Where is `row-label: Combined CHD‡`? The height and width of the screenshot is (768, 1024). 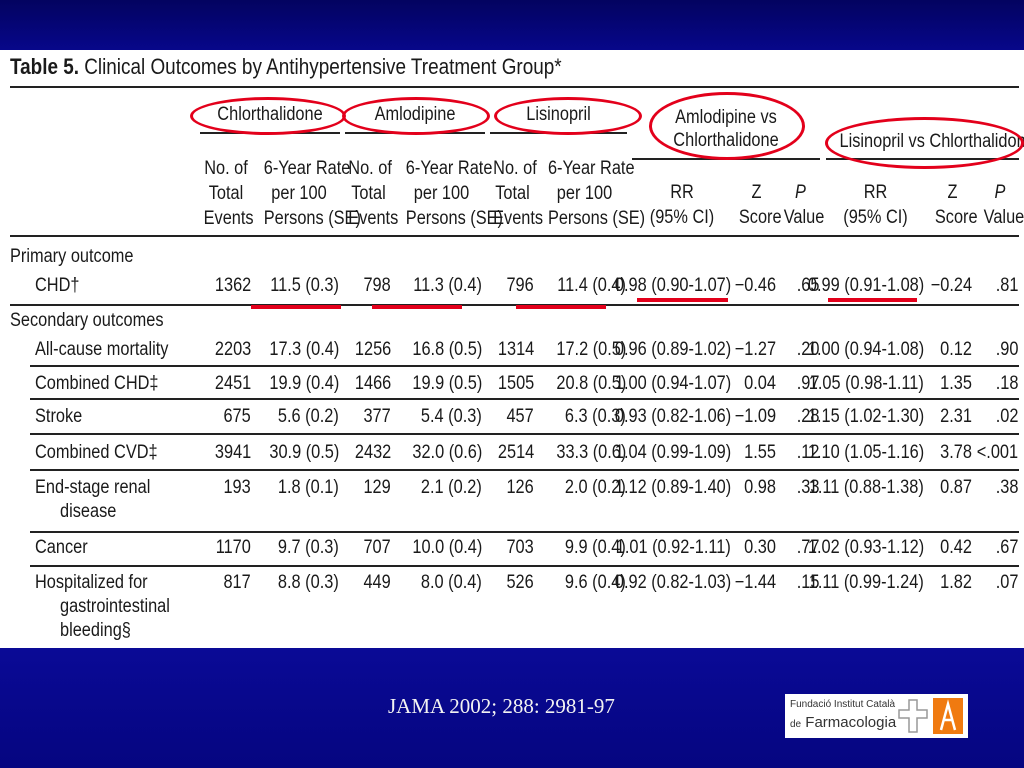
row-label: Combined CHD‡ is located at coordinates (97, 383).